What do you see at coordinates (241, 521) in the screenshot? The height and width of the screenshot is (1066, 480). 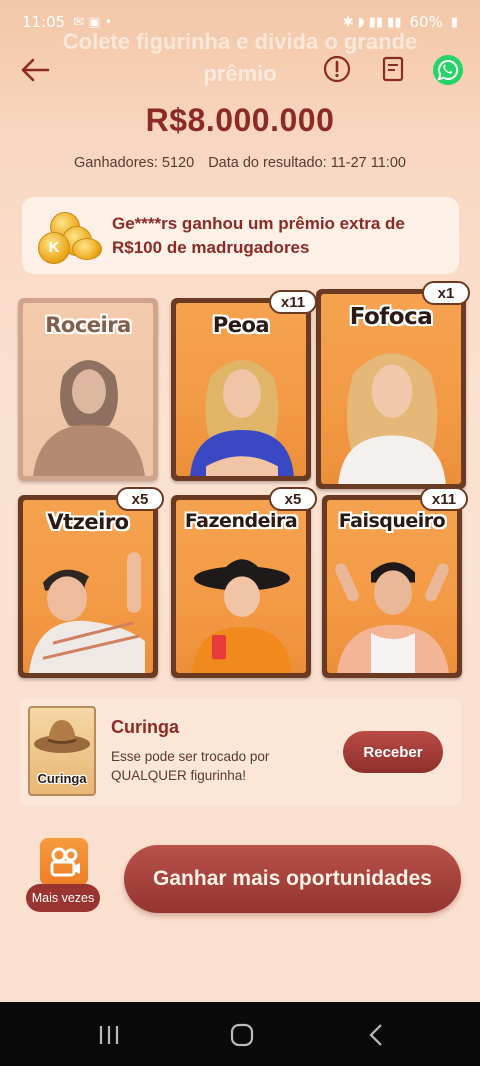 I see `card-name: Fazendeira` at bounding box center [241, 521].